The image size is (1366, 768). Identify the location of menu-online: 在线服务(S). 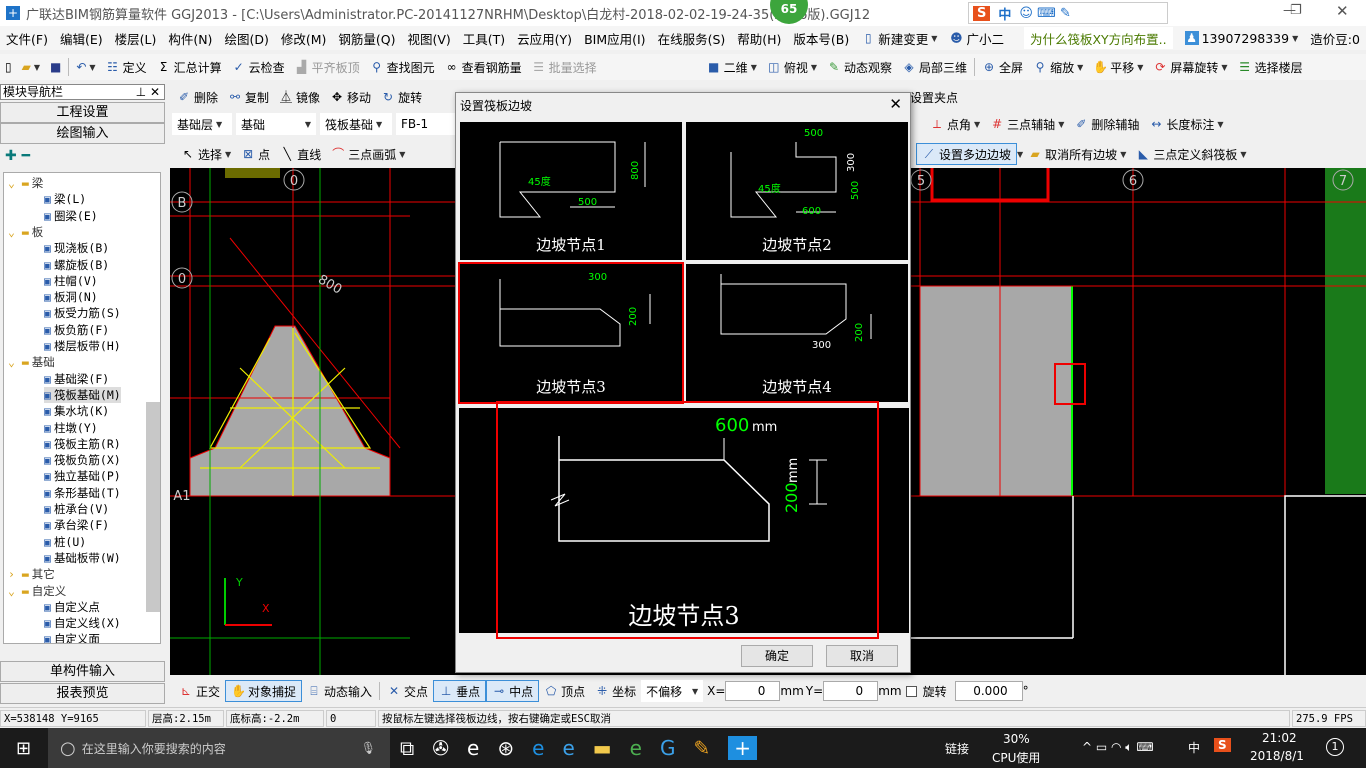
(692, 38).